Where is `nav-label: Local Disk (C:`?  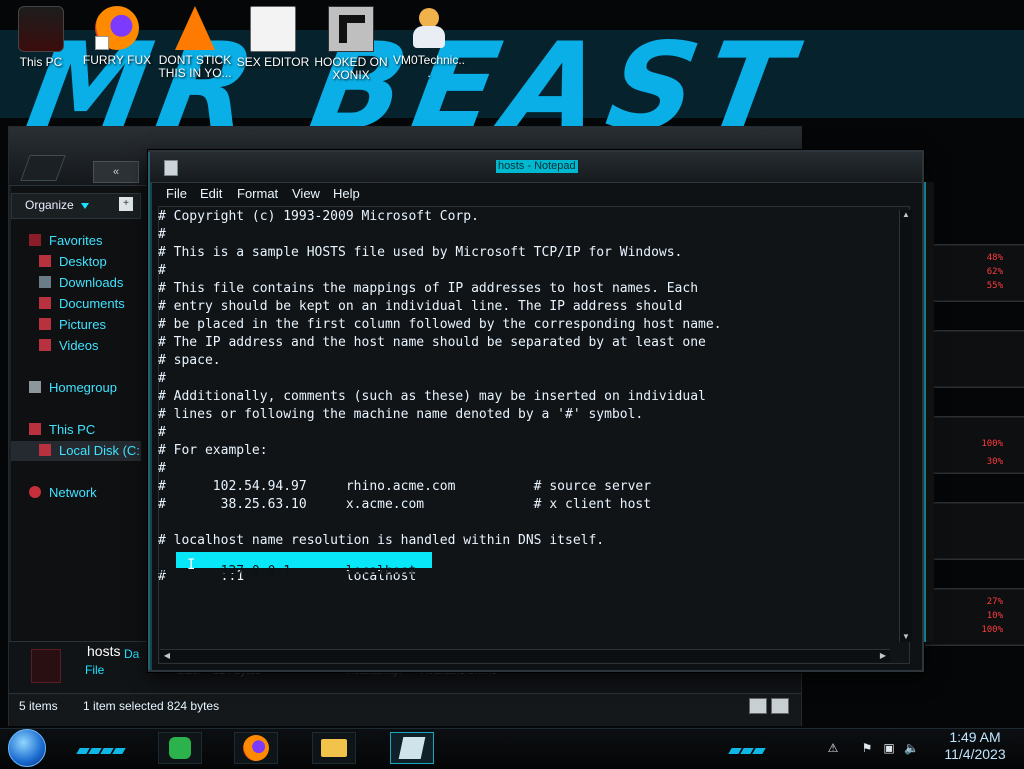 nav-label: Local Disk (C: is located at coordinates (99, 450).